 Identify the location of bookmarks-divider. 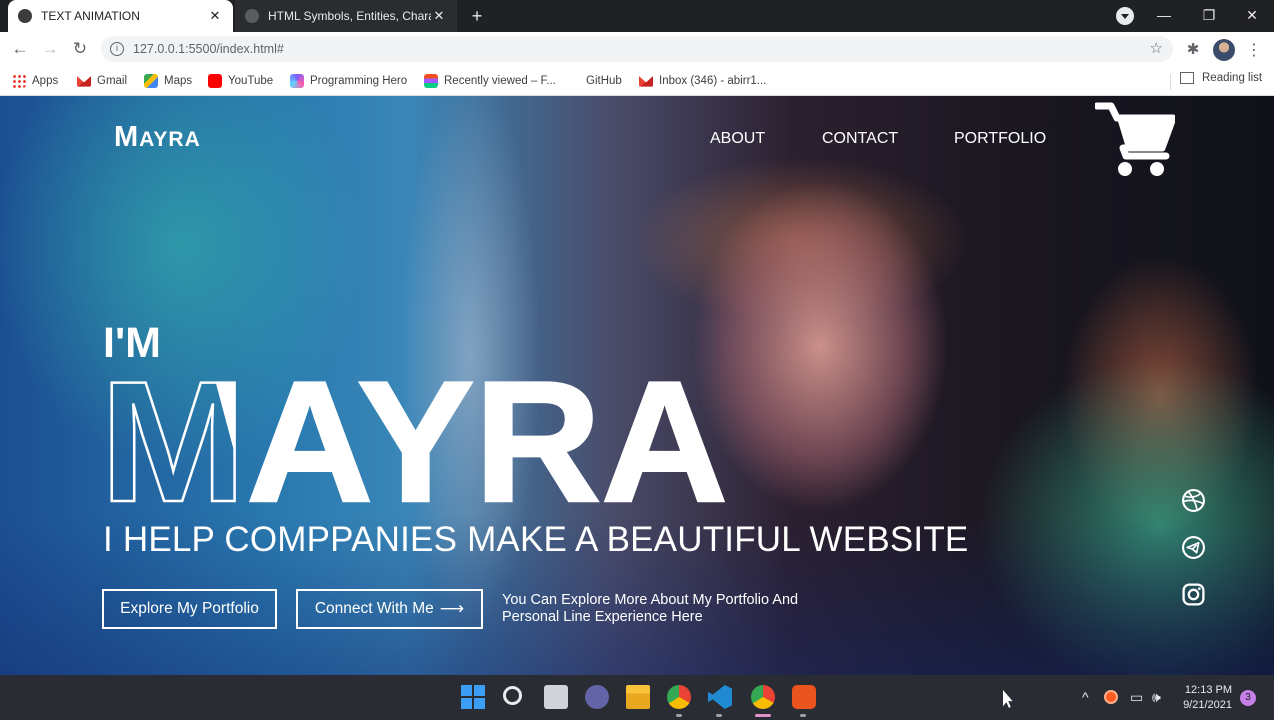
(1170, 82).